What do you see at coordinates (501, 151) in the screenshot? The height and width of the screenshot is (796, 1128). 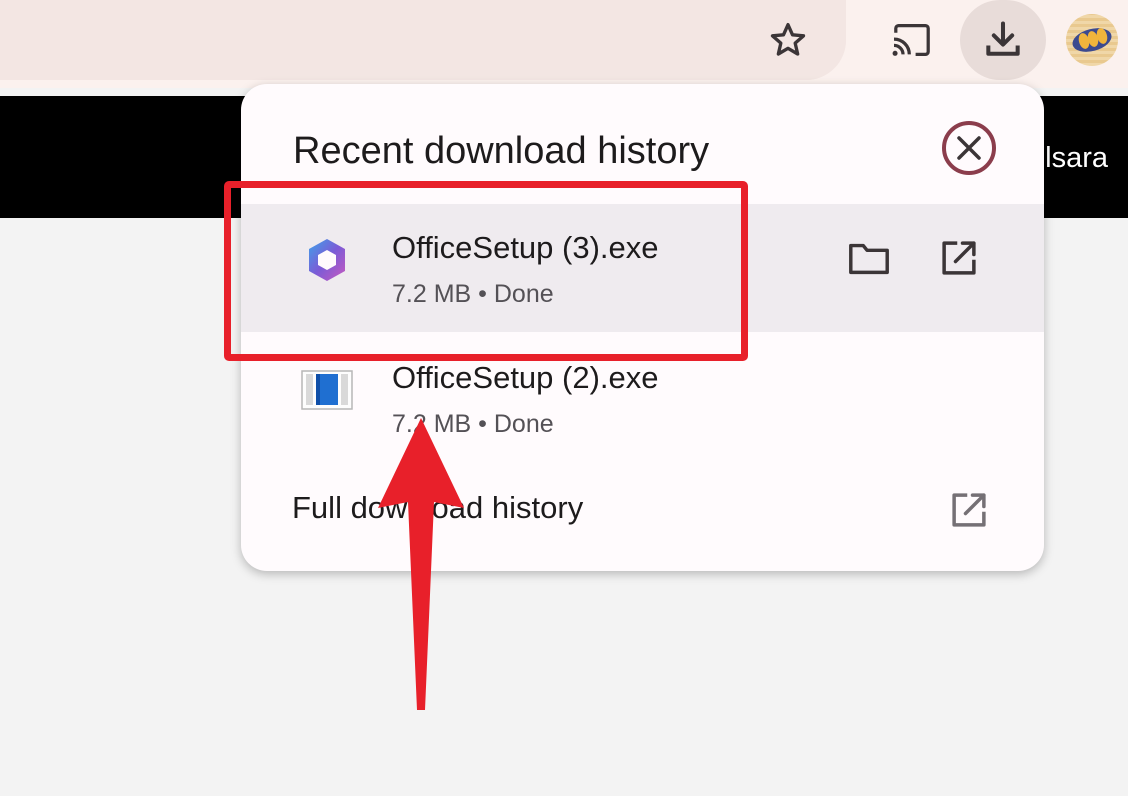 I see `panel-title: Recent download history` at bounding box center [501, 151].